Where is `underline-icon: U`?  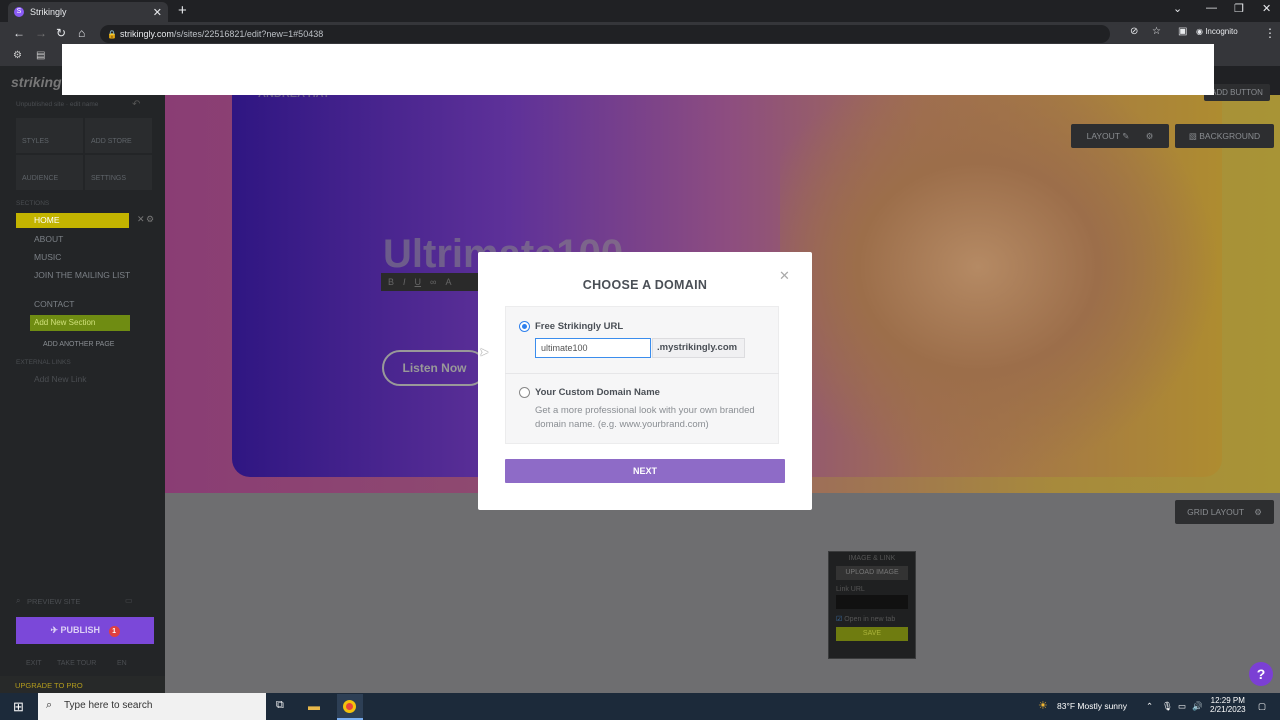
underline-icon: U is located at coordinates (418, 282).